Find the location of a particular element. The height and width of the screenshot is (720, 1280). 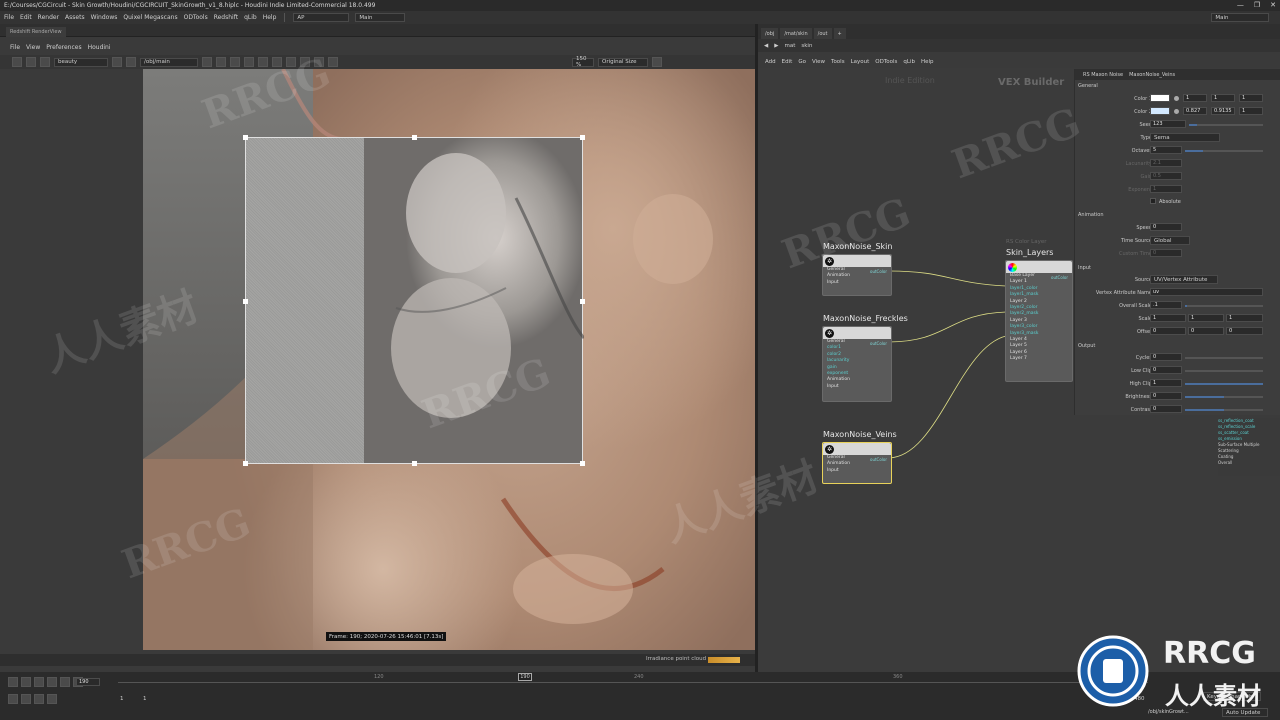

menu-odtools: ODTools is located at coordinates (196, 17).